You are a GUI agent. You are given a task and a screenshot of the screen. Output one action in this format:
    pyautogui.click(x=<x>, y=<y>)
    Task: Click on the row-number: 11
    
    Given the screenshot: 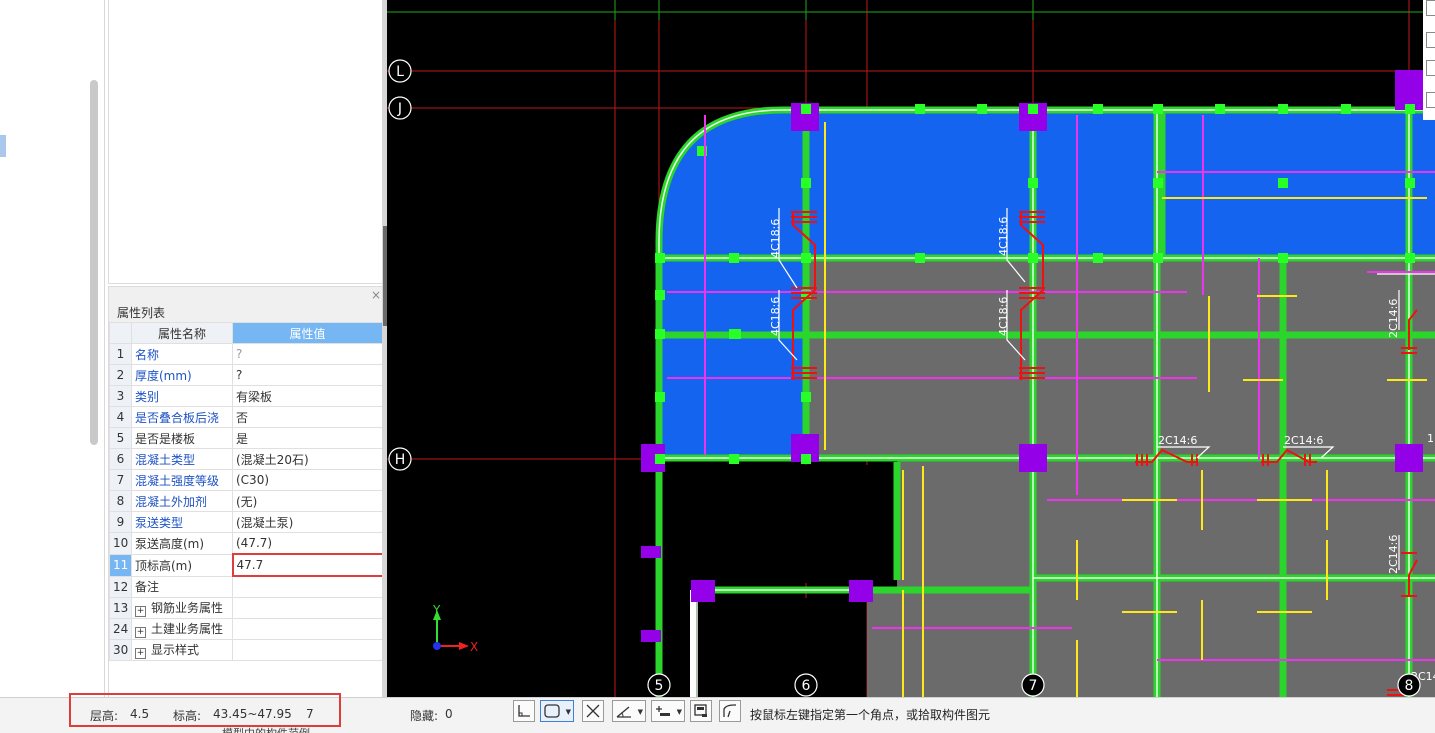 What is the action you would take?
    pyautogui.click(x=120, y=565)
    